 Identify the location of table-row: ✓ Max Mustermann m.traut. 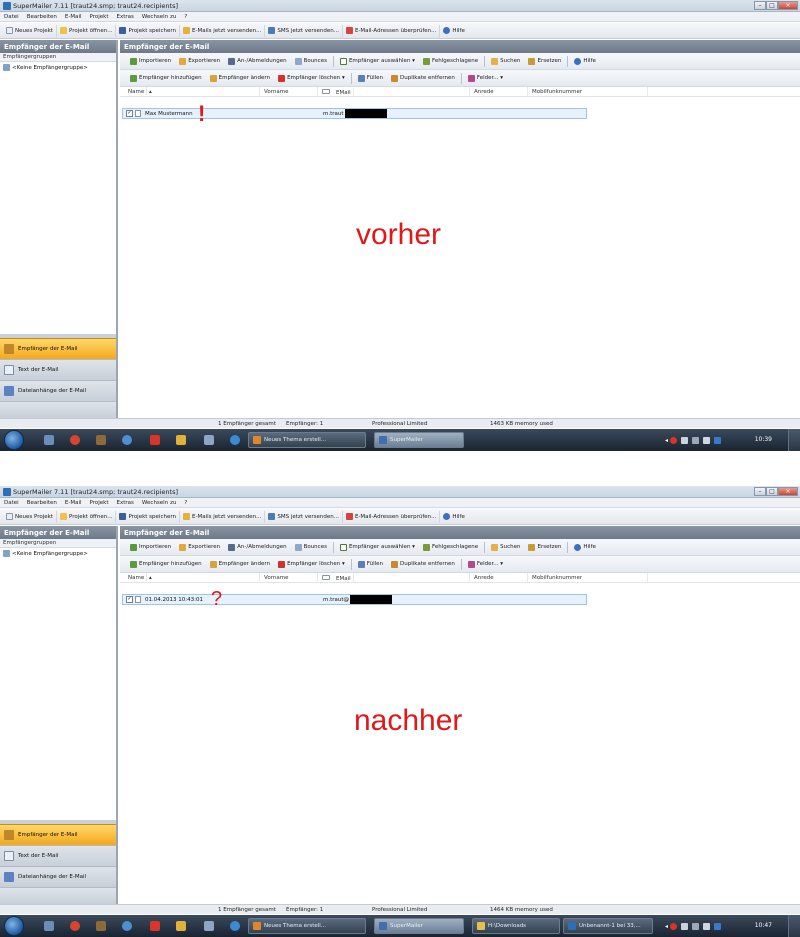
(354, 113).